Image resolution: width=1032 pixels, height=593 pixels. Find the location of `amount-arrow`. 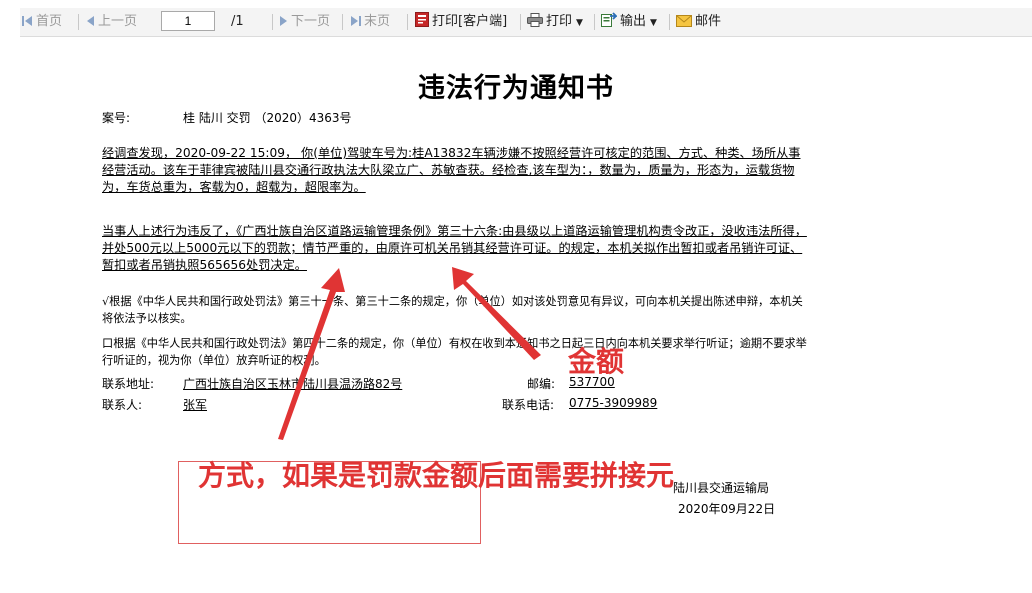

amount-arrow is located at coordinates (496, 313).